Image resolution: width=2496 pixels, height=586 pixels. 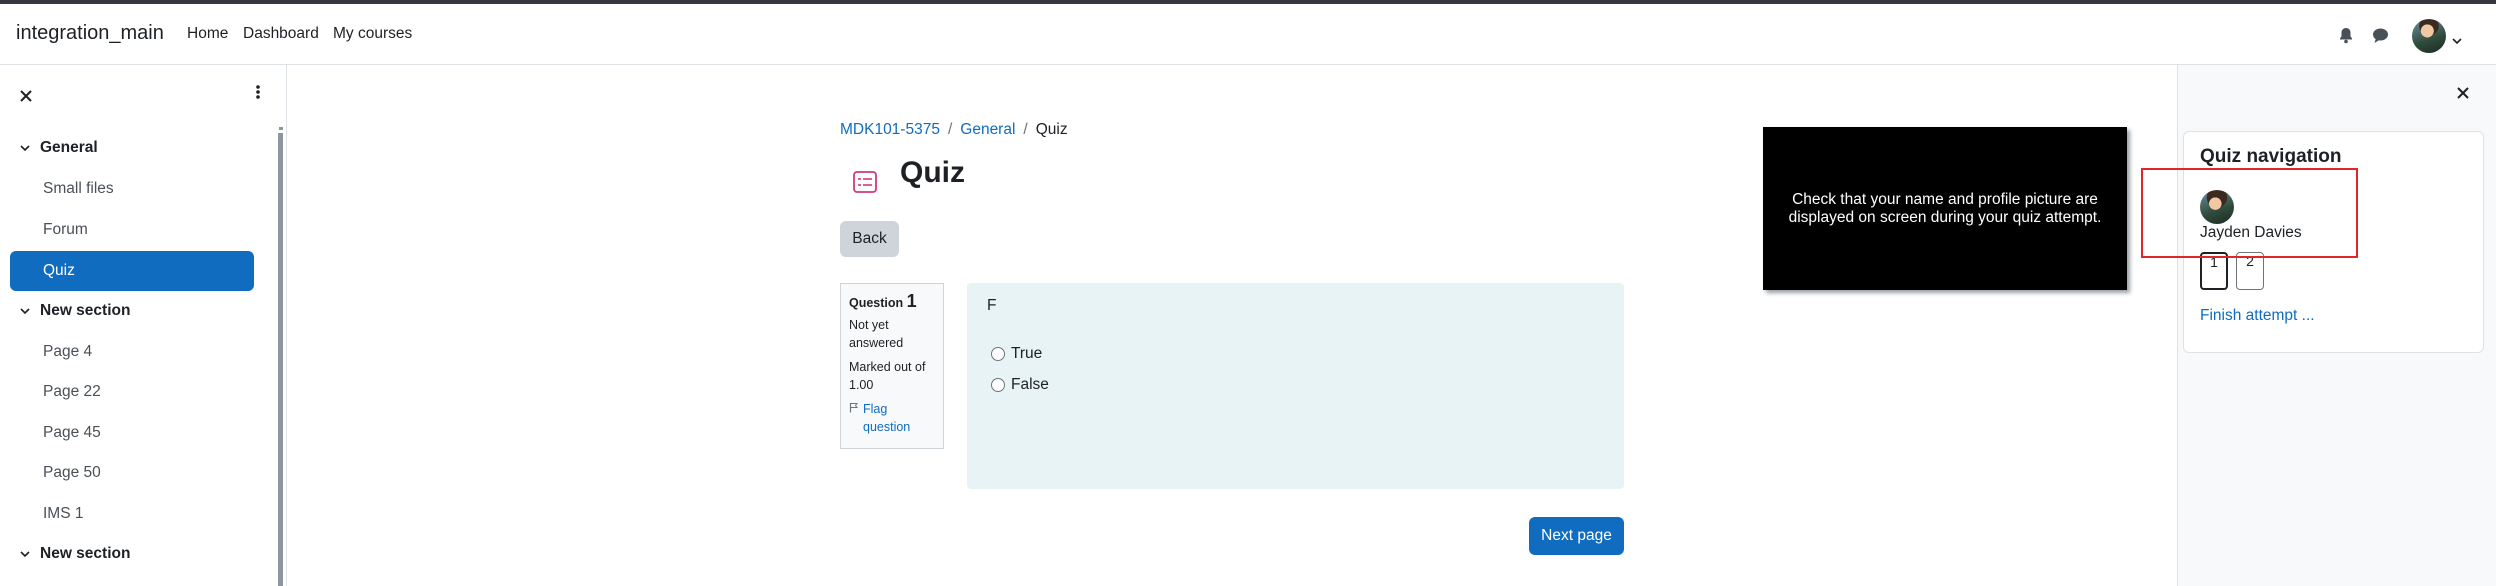 What do you see at coordinates (65, 230) in the screenshot?
I see `course-item-forum: Forum` at bounding box center [65, 230].